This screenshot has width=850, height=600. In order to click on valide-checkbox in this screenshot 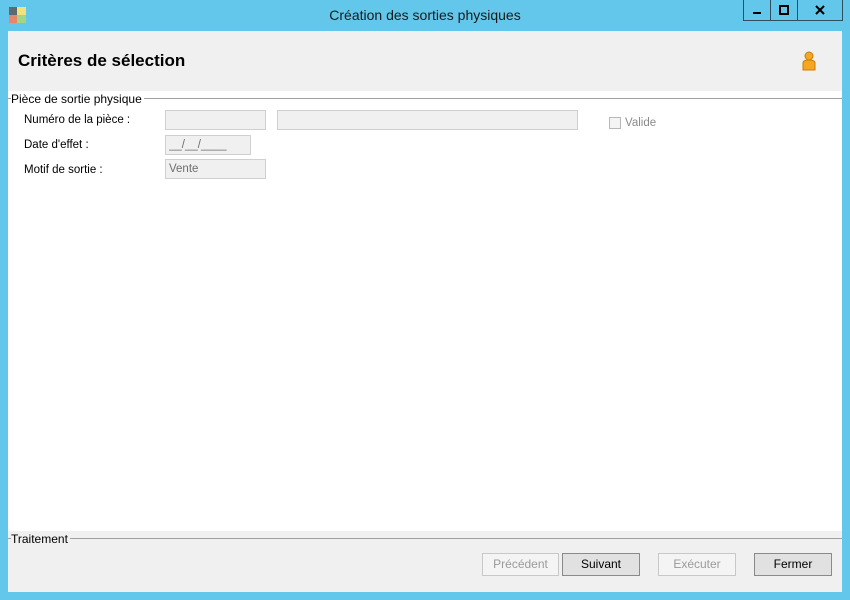, I will do `click(615, 123)`.